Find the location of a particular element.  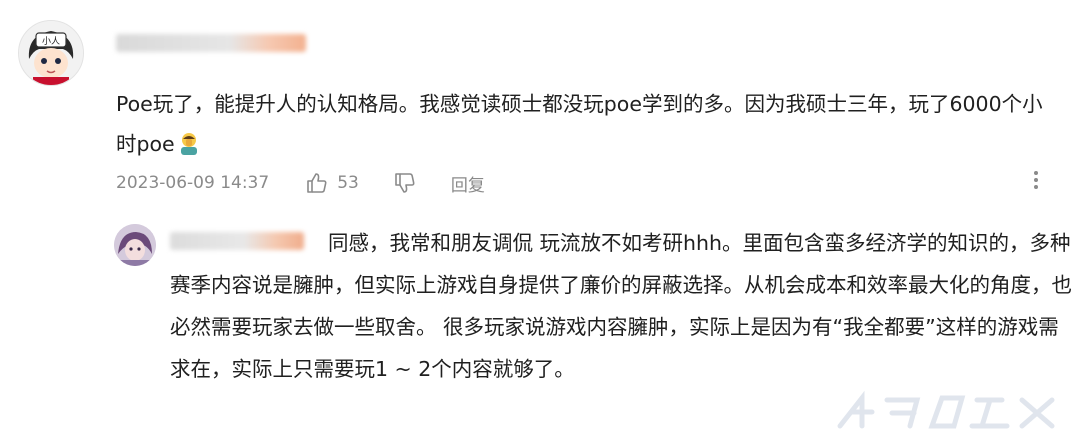

avatar-label: 小人 is located at coordinates (51, 41).